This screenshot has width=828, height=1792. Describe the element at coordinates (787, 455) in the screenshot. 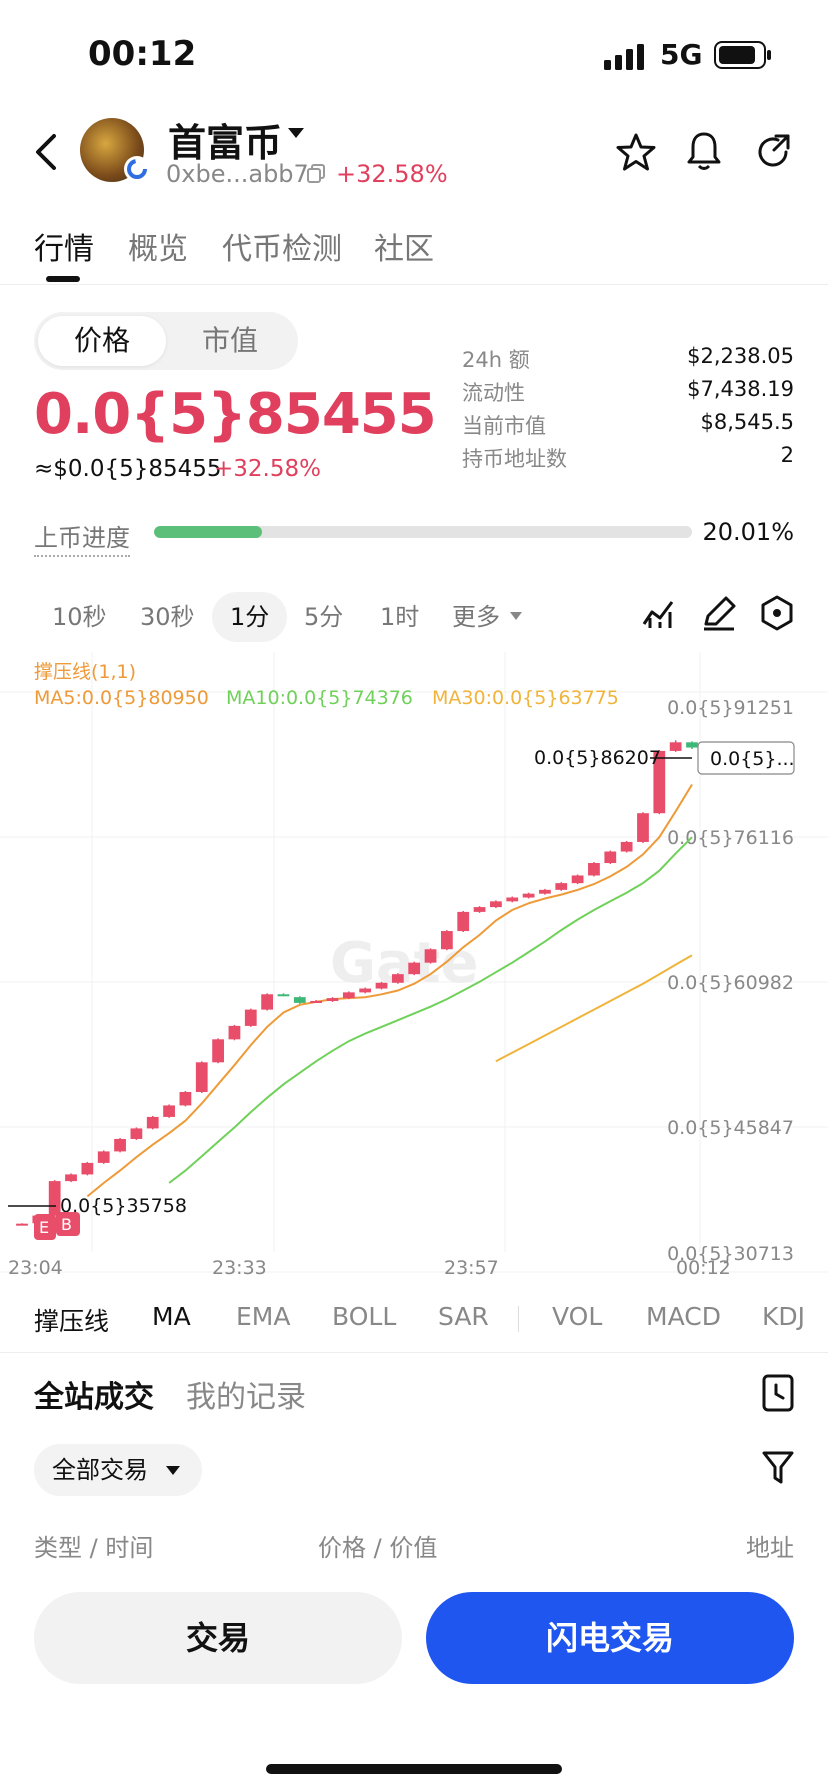

I see `stat-holders-value: 2` at that location.